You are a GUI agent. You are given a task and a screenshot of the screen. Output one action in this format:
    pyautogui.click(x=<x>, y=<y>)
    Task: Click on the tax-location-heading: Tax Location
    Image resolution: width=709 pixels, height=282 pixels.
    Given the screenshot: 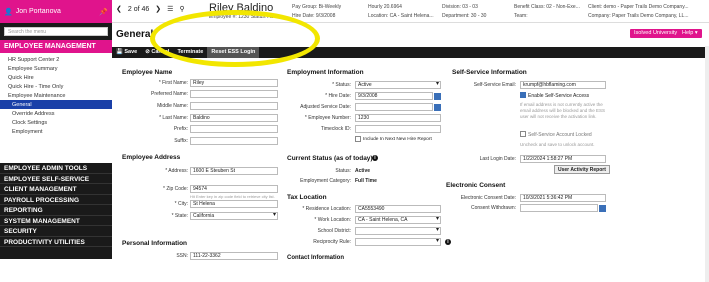 What is the action you would take?
    pyautogui.click(x=307, y=197)
    